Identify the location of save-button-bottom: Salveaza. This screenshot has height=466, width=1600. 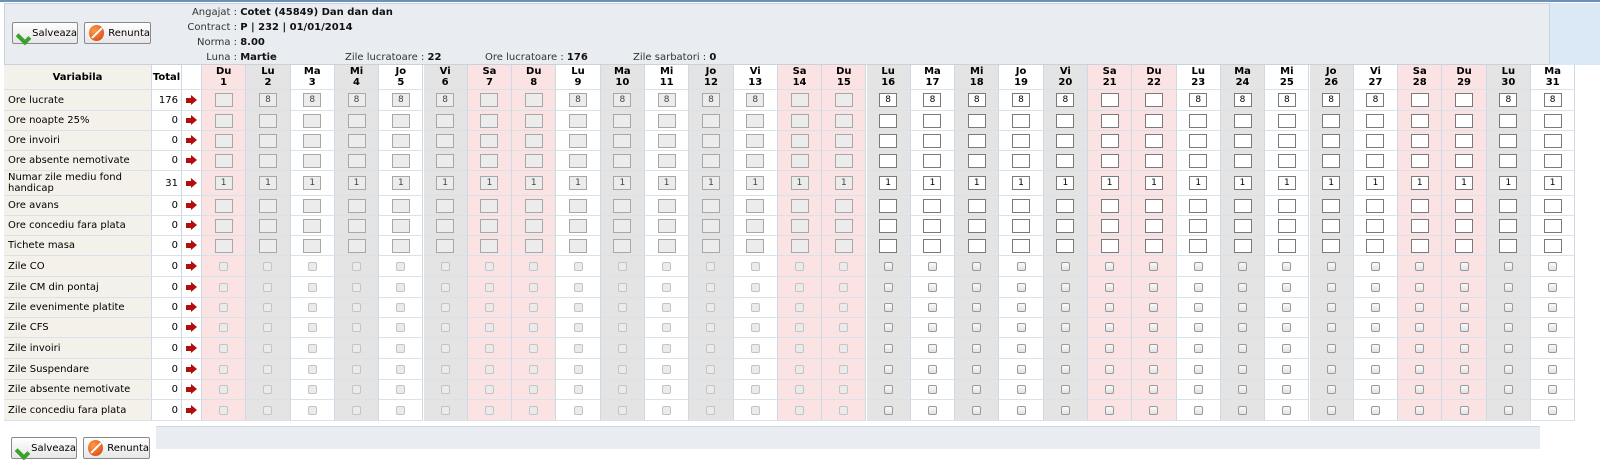
(44, 448).